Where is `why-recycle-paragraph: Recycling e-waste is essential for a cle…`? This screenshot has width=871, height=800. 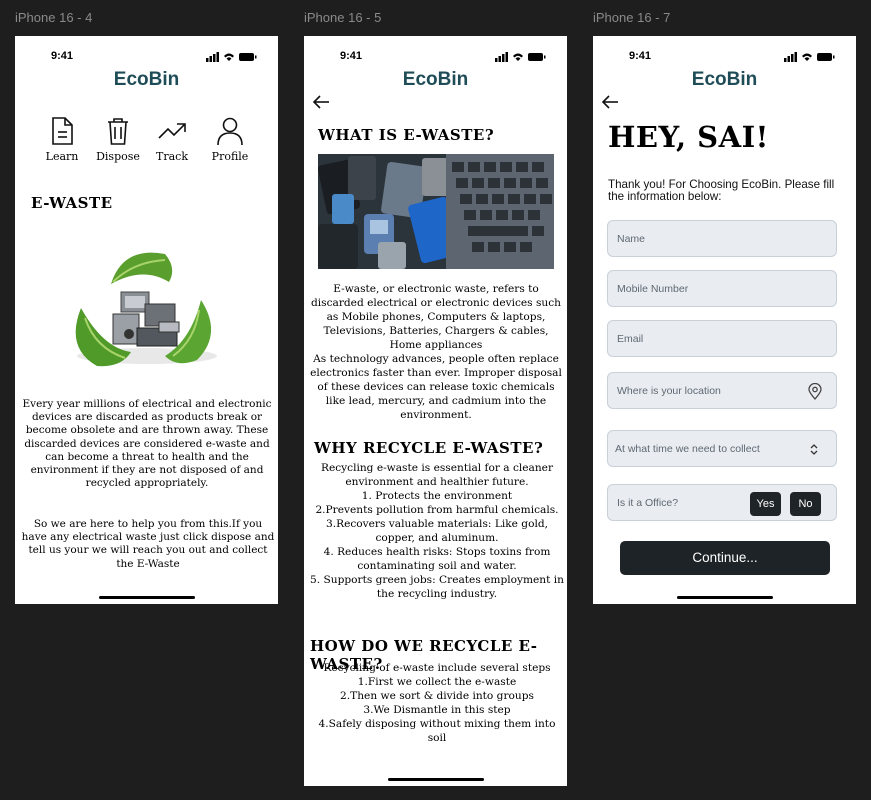 why-recycle-paragraph: Recycling e-waste is essential for a cle… is located at coordinates (437, 531).